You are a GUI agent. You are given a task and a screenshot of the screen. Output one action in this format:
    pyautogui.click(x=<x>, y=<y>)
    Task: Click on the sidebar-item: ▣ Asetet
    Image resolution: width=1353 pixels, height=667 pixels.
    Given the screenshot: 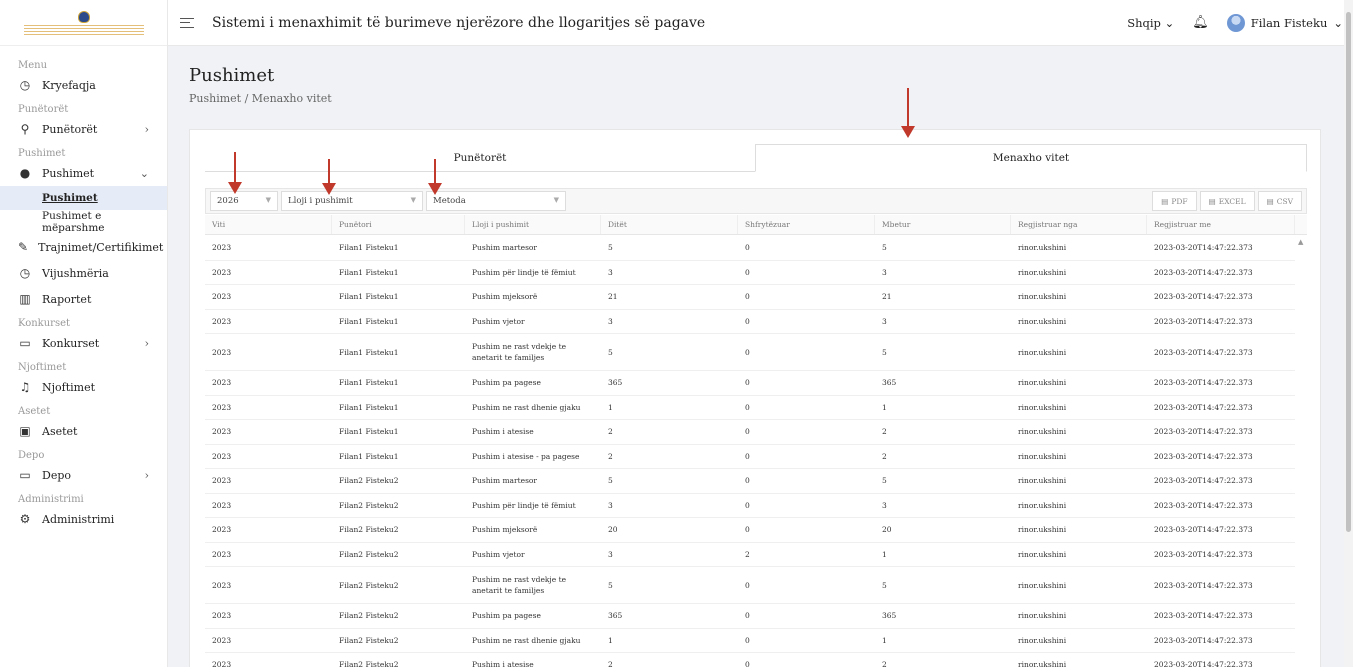 What is the action you would take?
    pyautogui.click(x=83, y=431)
    